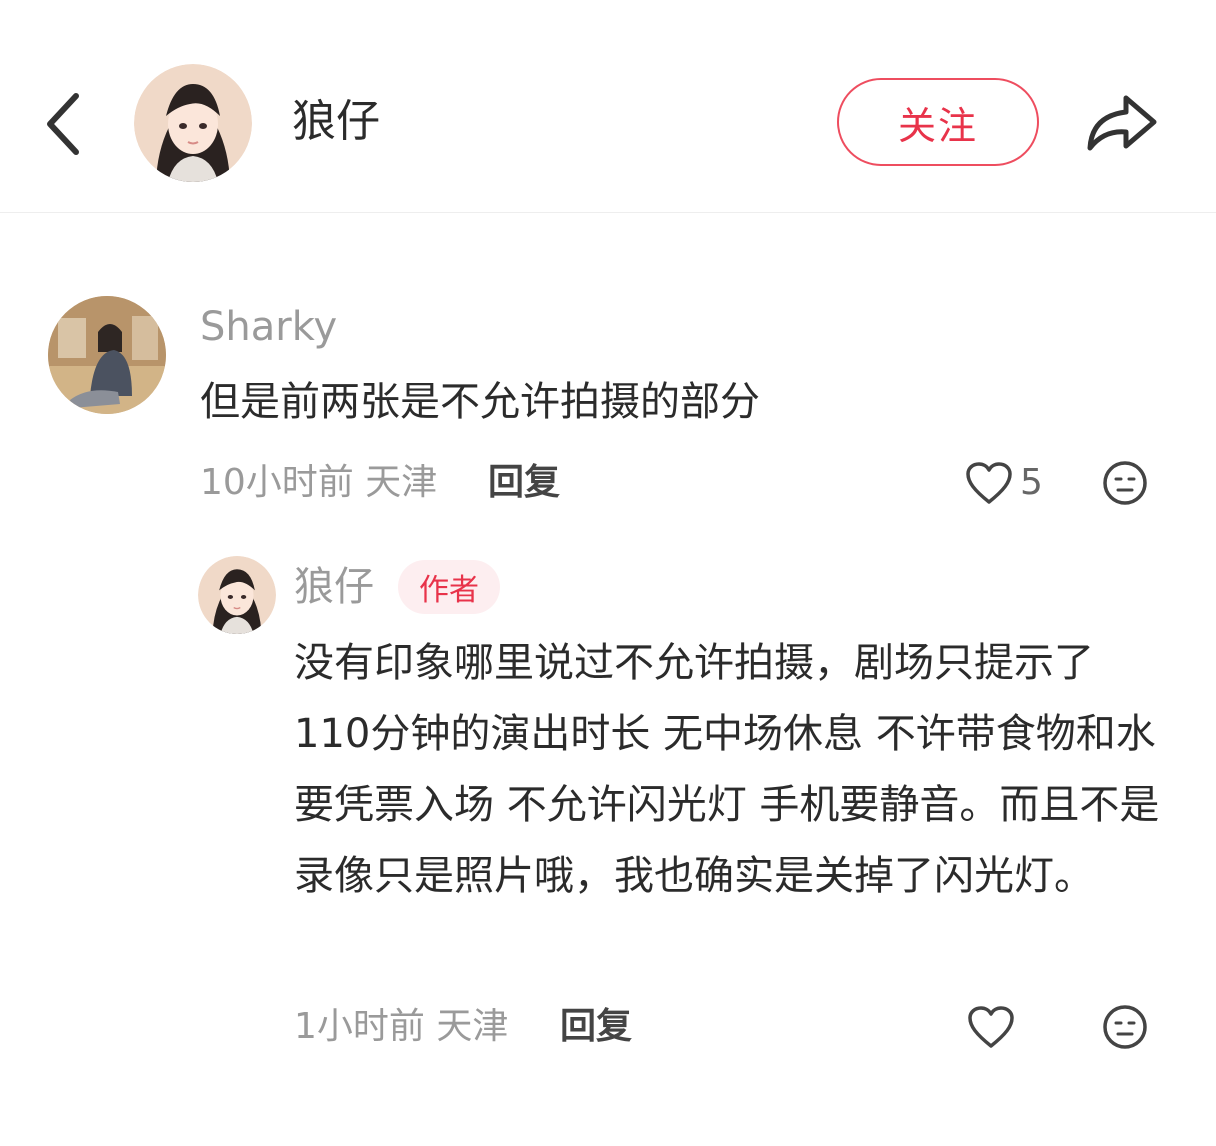  What do you see at coordinates (480, 402) in the screenshot?
I see `comment-text: 但是前两张是不允许拍摄的部分` at bounding box center [480, 402].